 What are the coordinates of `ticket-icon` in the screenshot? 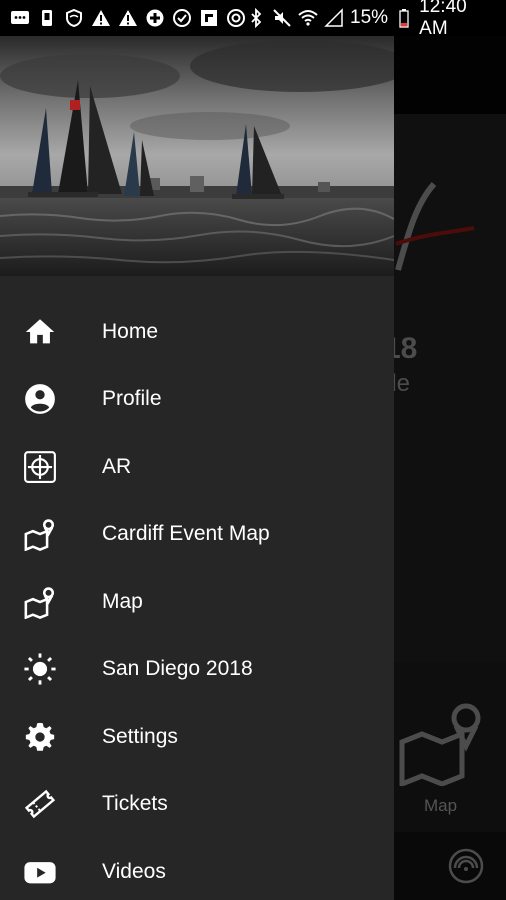 It's located at (40, 804).